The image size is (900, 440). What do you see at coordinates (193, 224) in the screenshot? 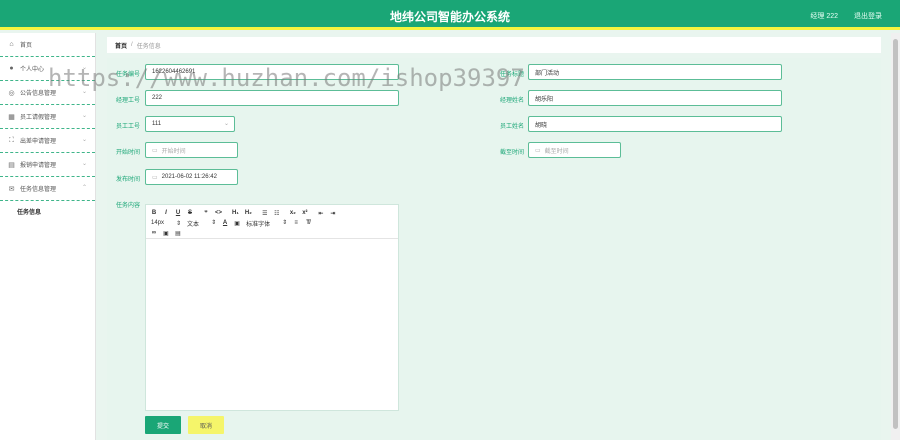
I see `header-select-value: 文本` at bounding box center [193, 224].